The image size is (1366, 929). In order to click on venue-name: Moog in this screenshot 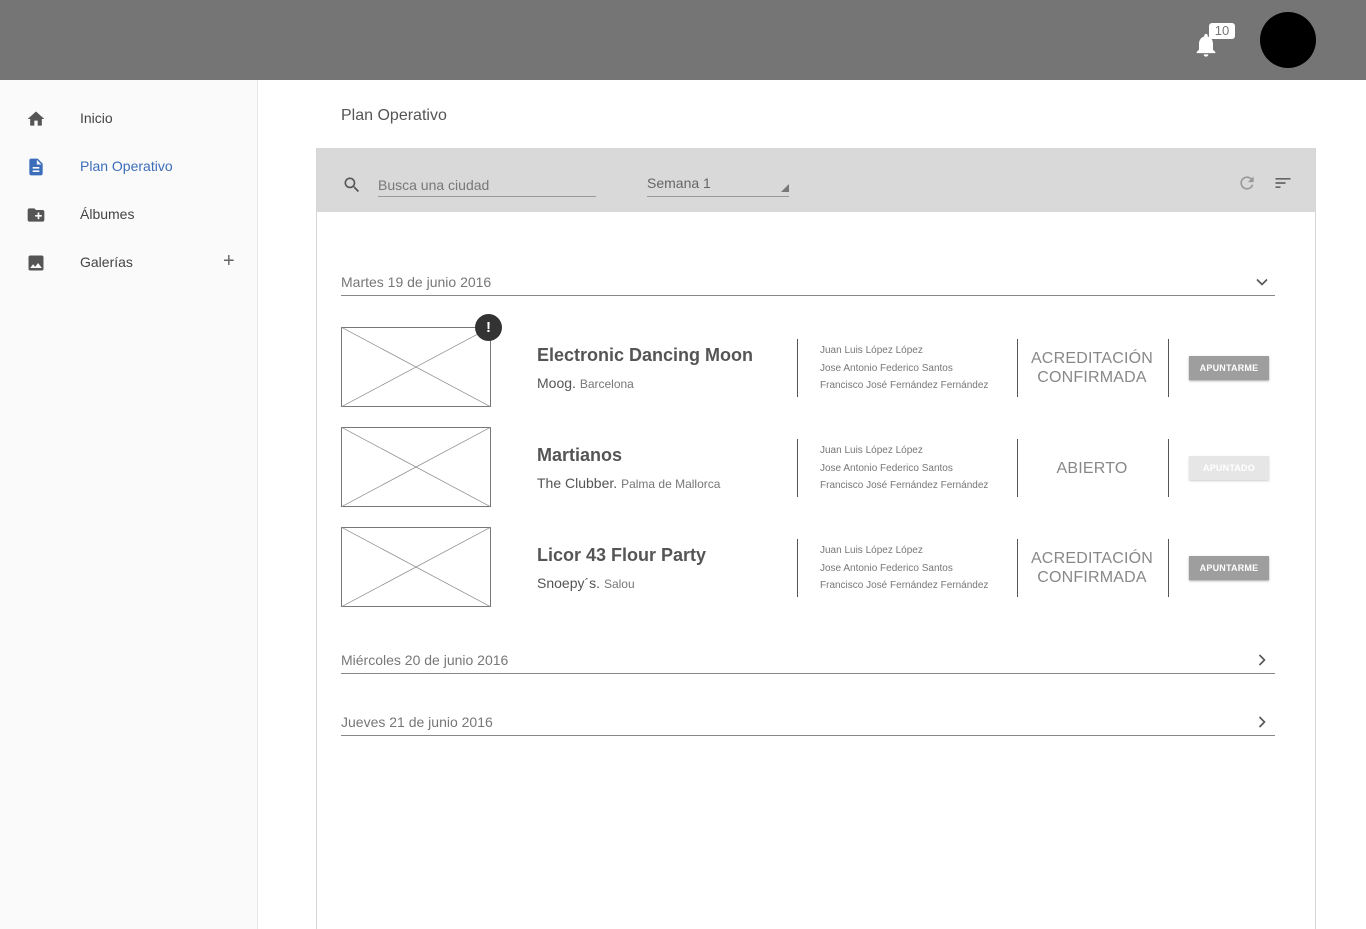, I will do `click(555, 383)`.